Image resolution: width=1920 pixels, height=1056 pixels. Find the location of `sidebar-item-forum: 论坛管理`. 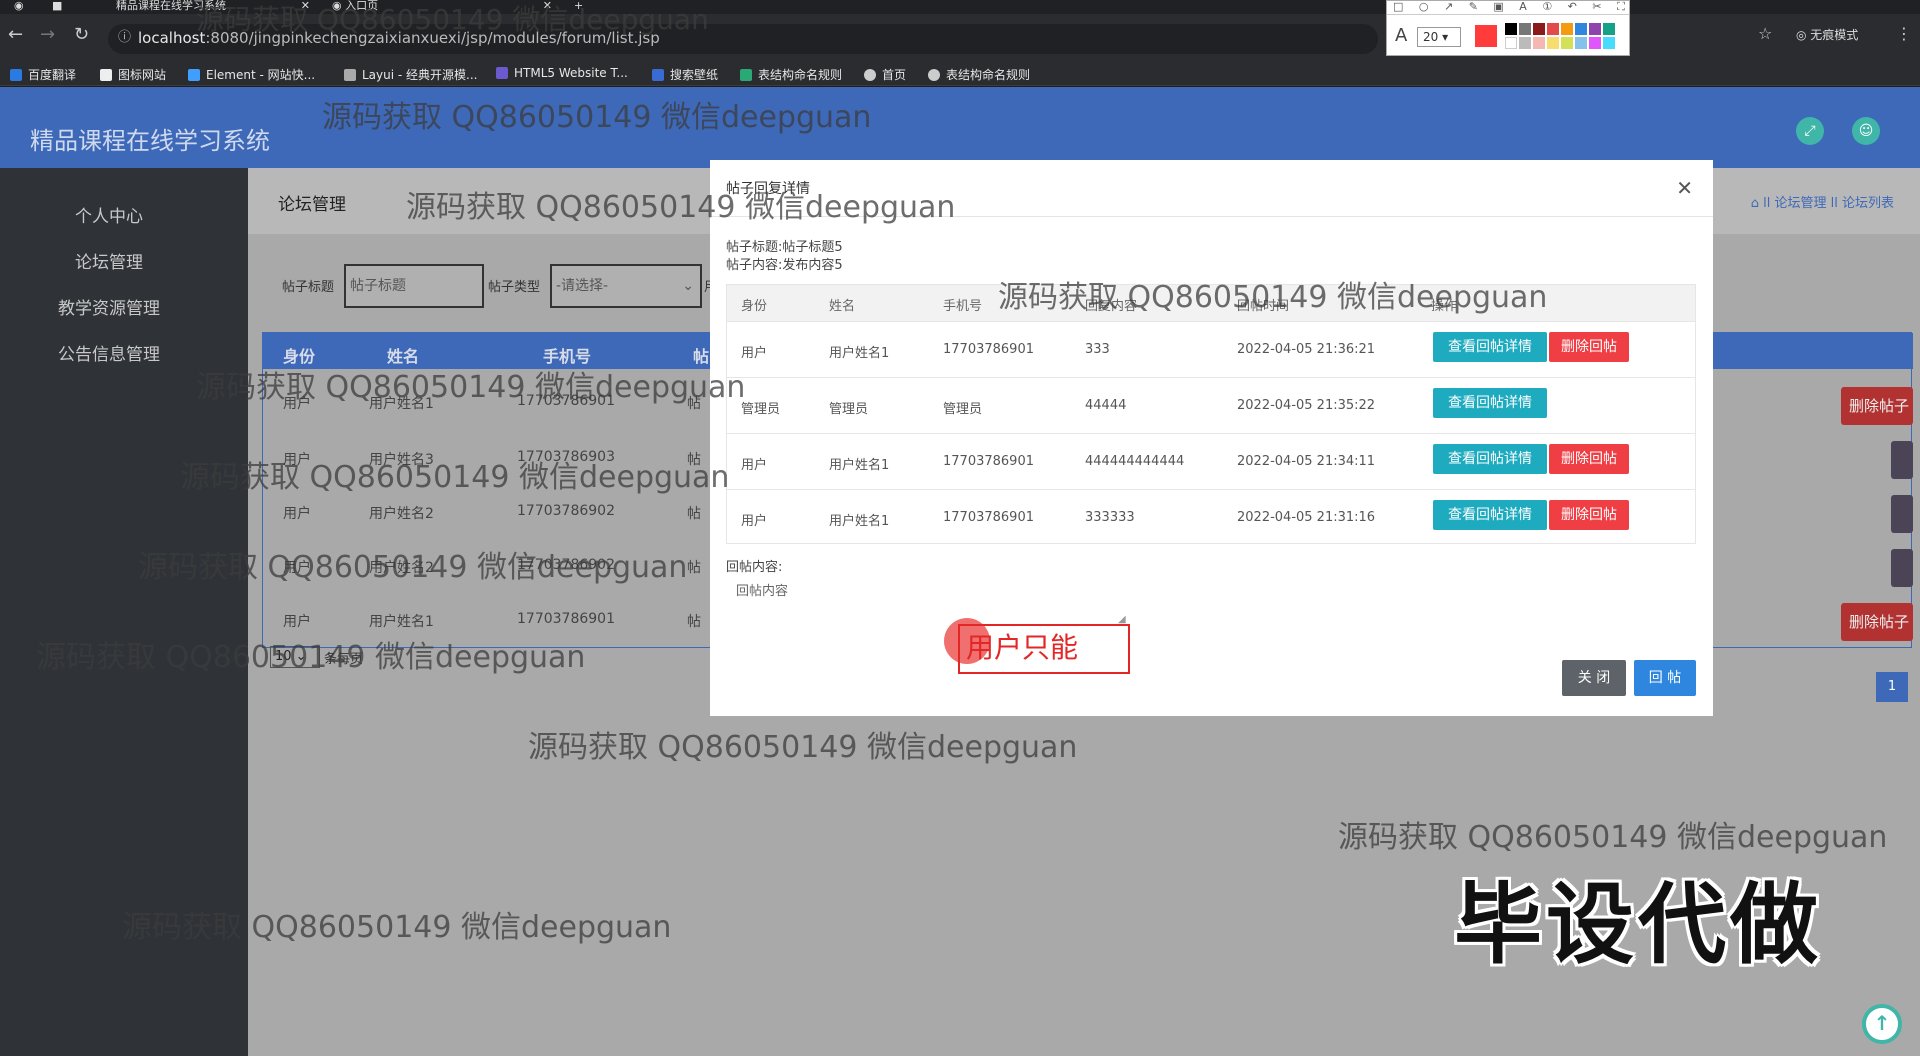

sidebar-item-forum: 论坛管理 is located at coordinates (109, 260).